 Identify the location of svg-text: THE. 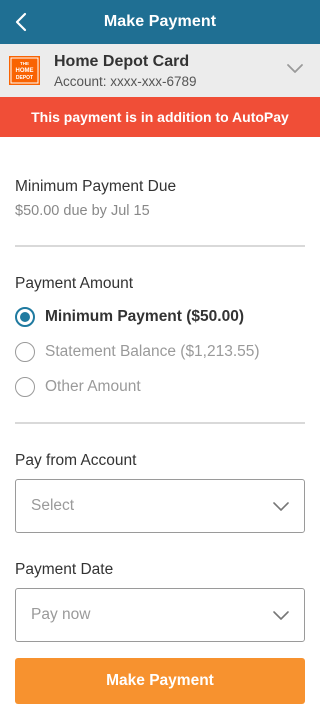
(24, 63).